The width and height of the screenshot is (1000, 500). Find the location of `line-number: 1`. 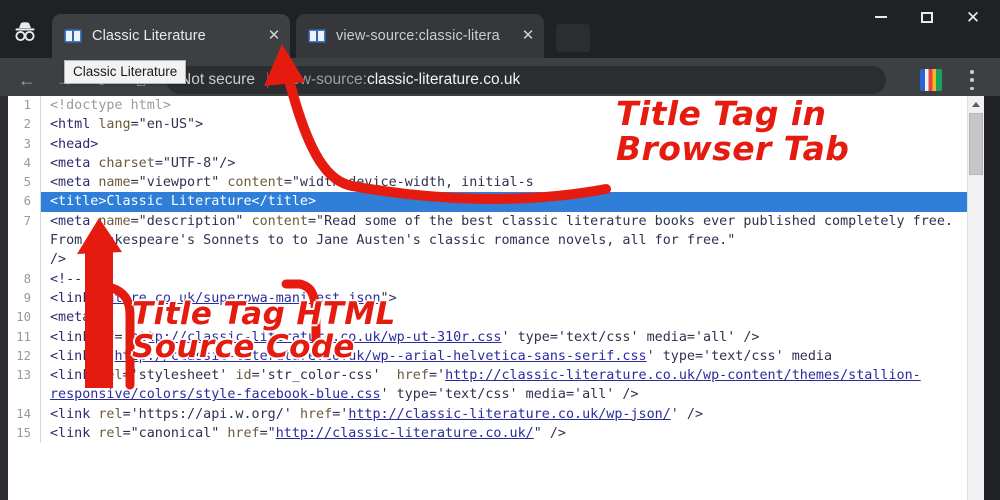

line-number: 1 is located at coordinates (27, 105).